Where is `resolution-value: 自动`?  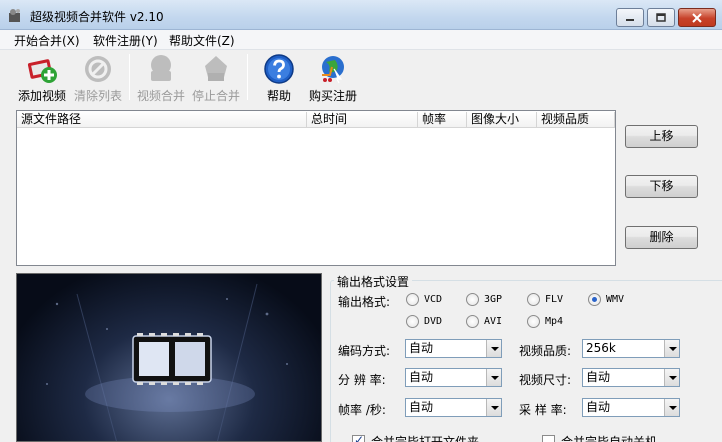
resolution-value: 自动 is located at coordinates (421, 377).